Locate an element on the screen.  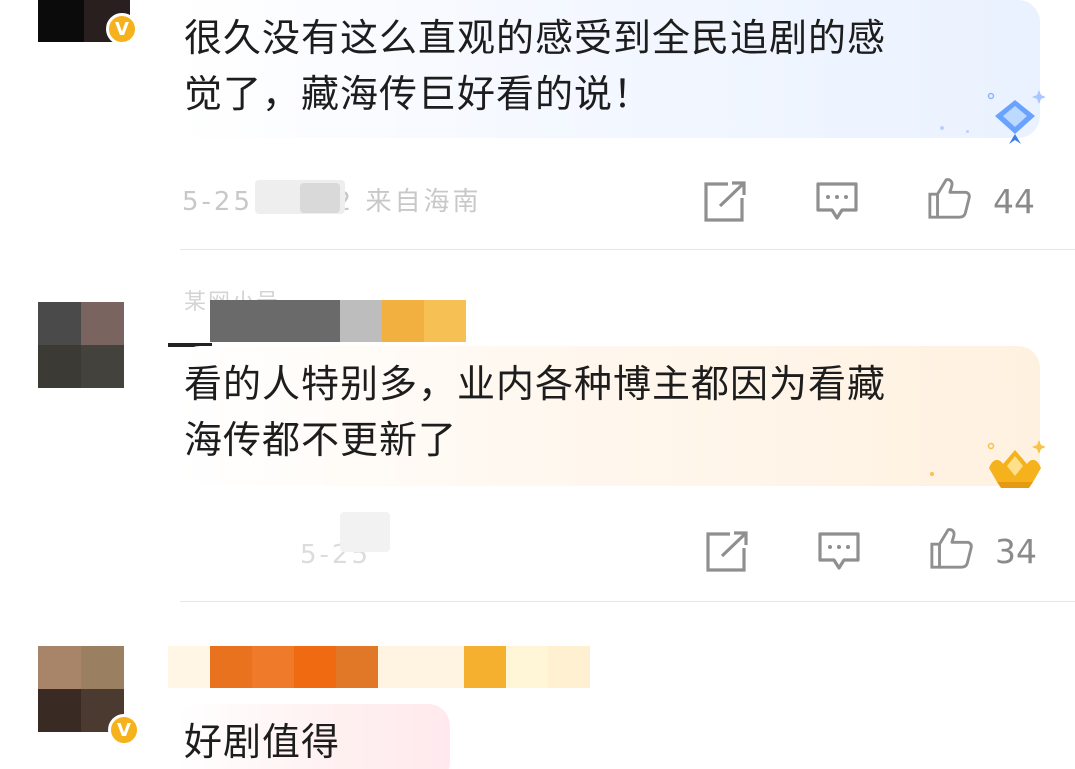
like-count: 44 is located at coordinates (1014, 201).